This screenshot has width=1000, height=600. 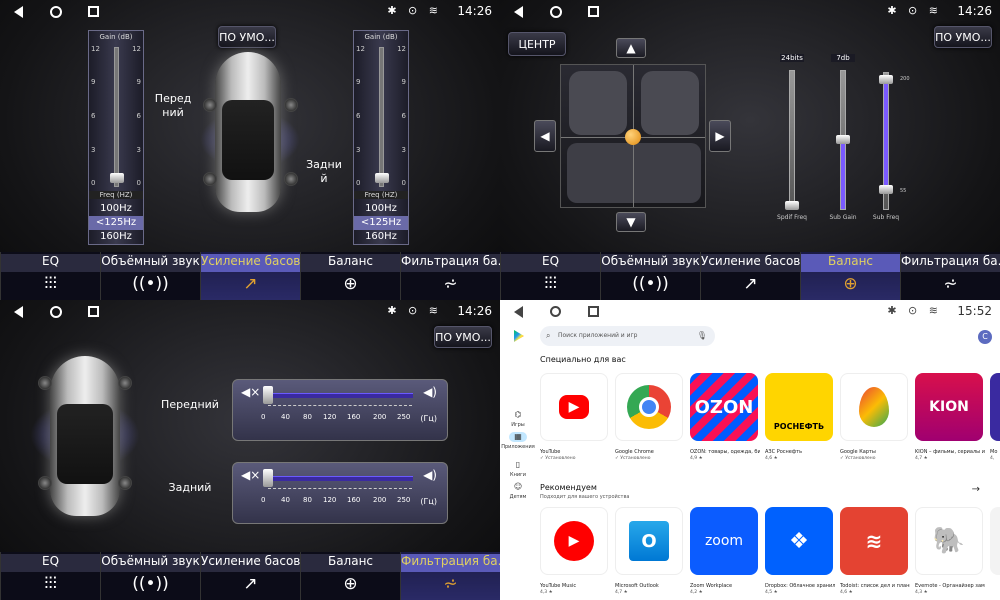 What do you see at coordinates (650, 551) in the screenshot?
I see `app-card: O Microsoft Outlook 4,7 ★` at bounding box center [650, 551].